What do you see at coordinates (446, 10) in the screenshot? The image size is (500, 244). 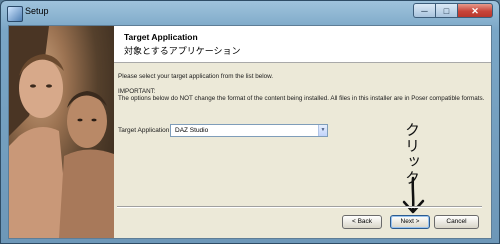 I see `maximize-button: □` at bounding box center [446, 10].